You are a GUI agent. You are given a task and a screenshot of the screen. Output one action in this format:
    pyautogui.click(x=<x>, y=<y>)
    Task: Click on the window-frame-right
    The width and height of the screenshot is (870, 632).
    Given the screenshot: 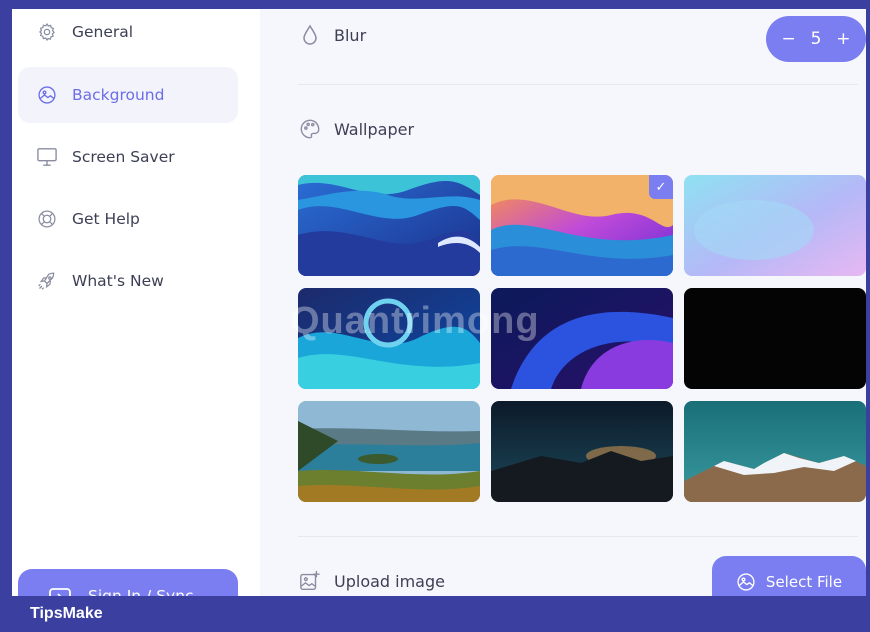 What is the action you would take?
    pyautogui.click(x=868, y=316)
    